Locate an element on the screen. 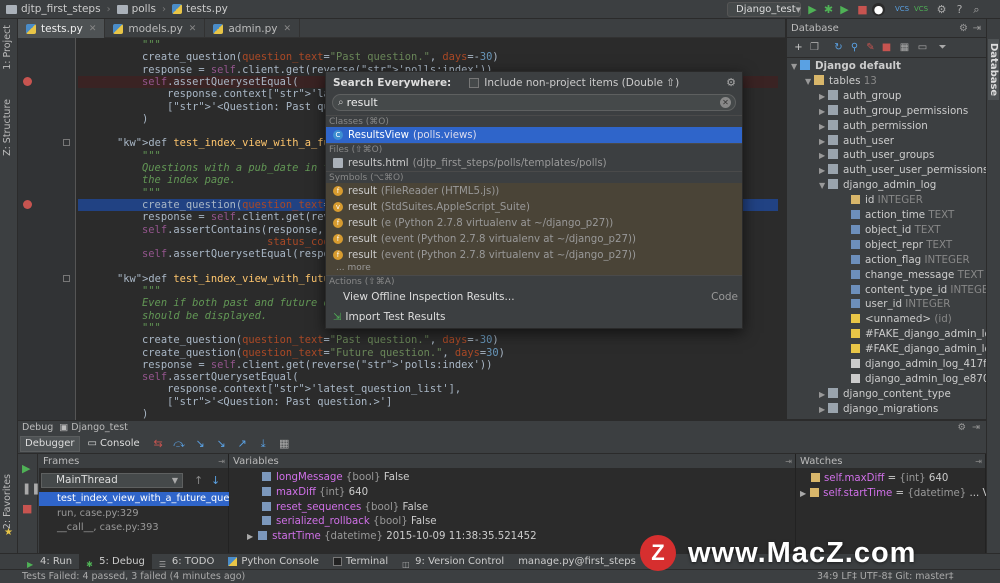  step-into-icon: ↘ is located at coordinates (200, 443).